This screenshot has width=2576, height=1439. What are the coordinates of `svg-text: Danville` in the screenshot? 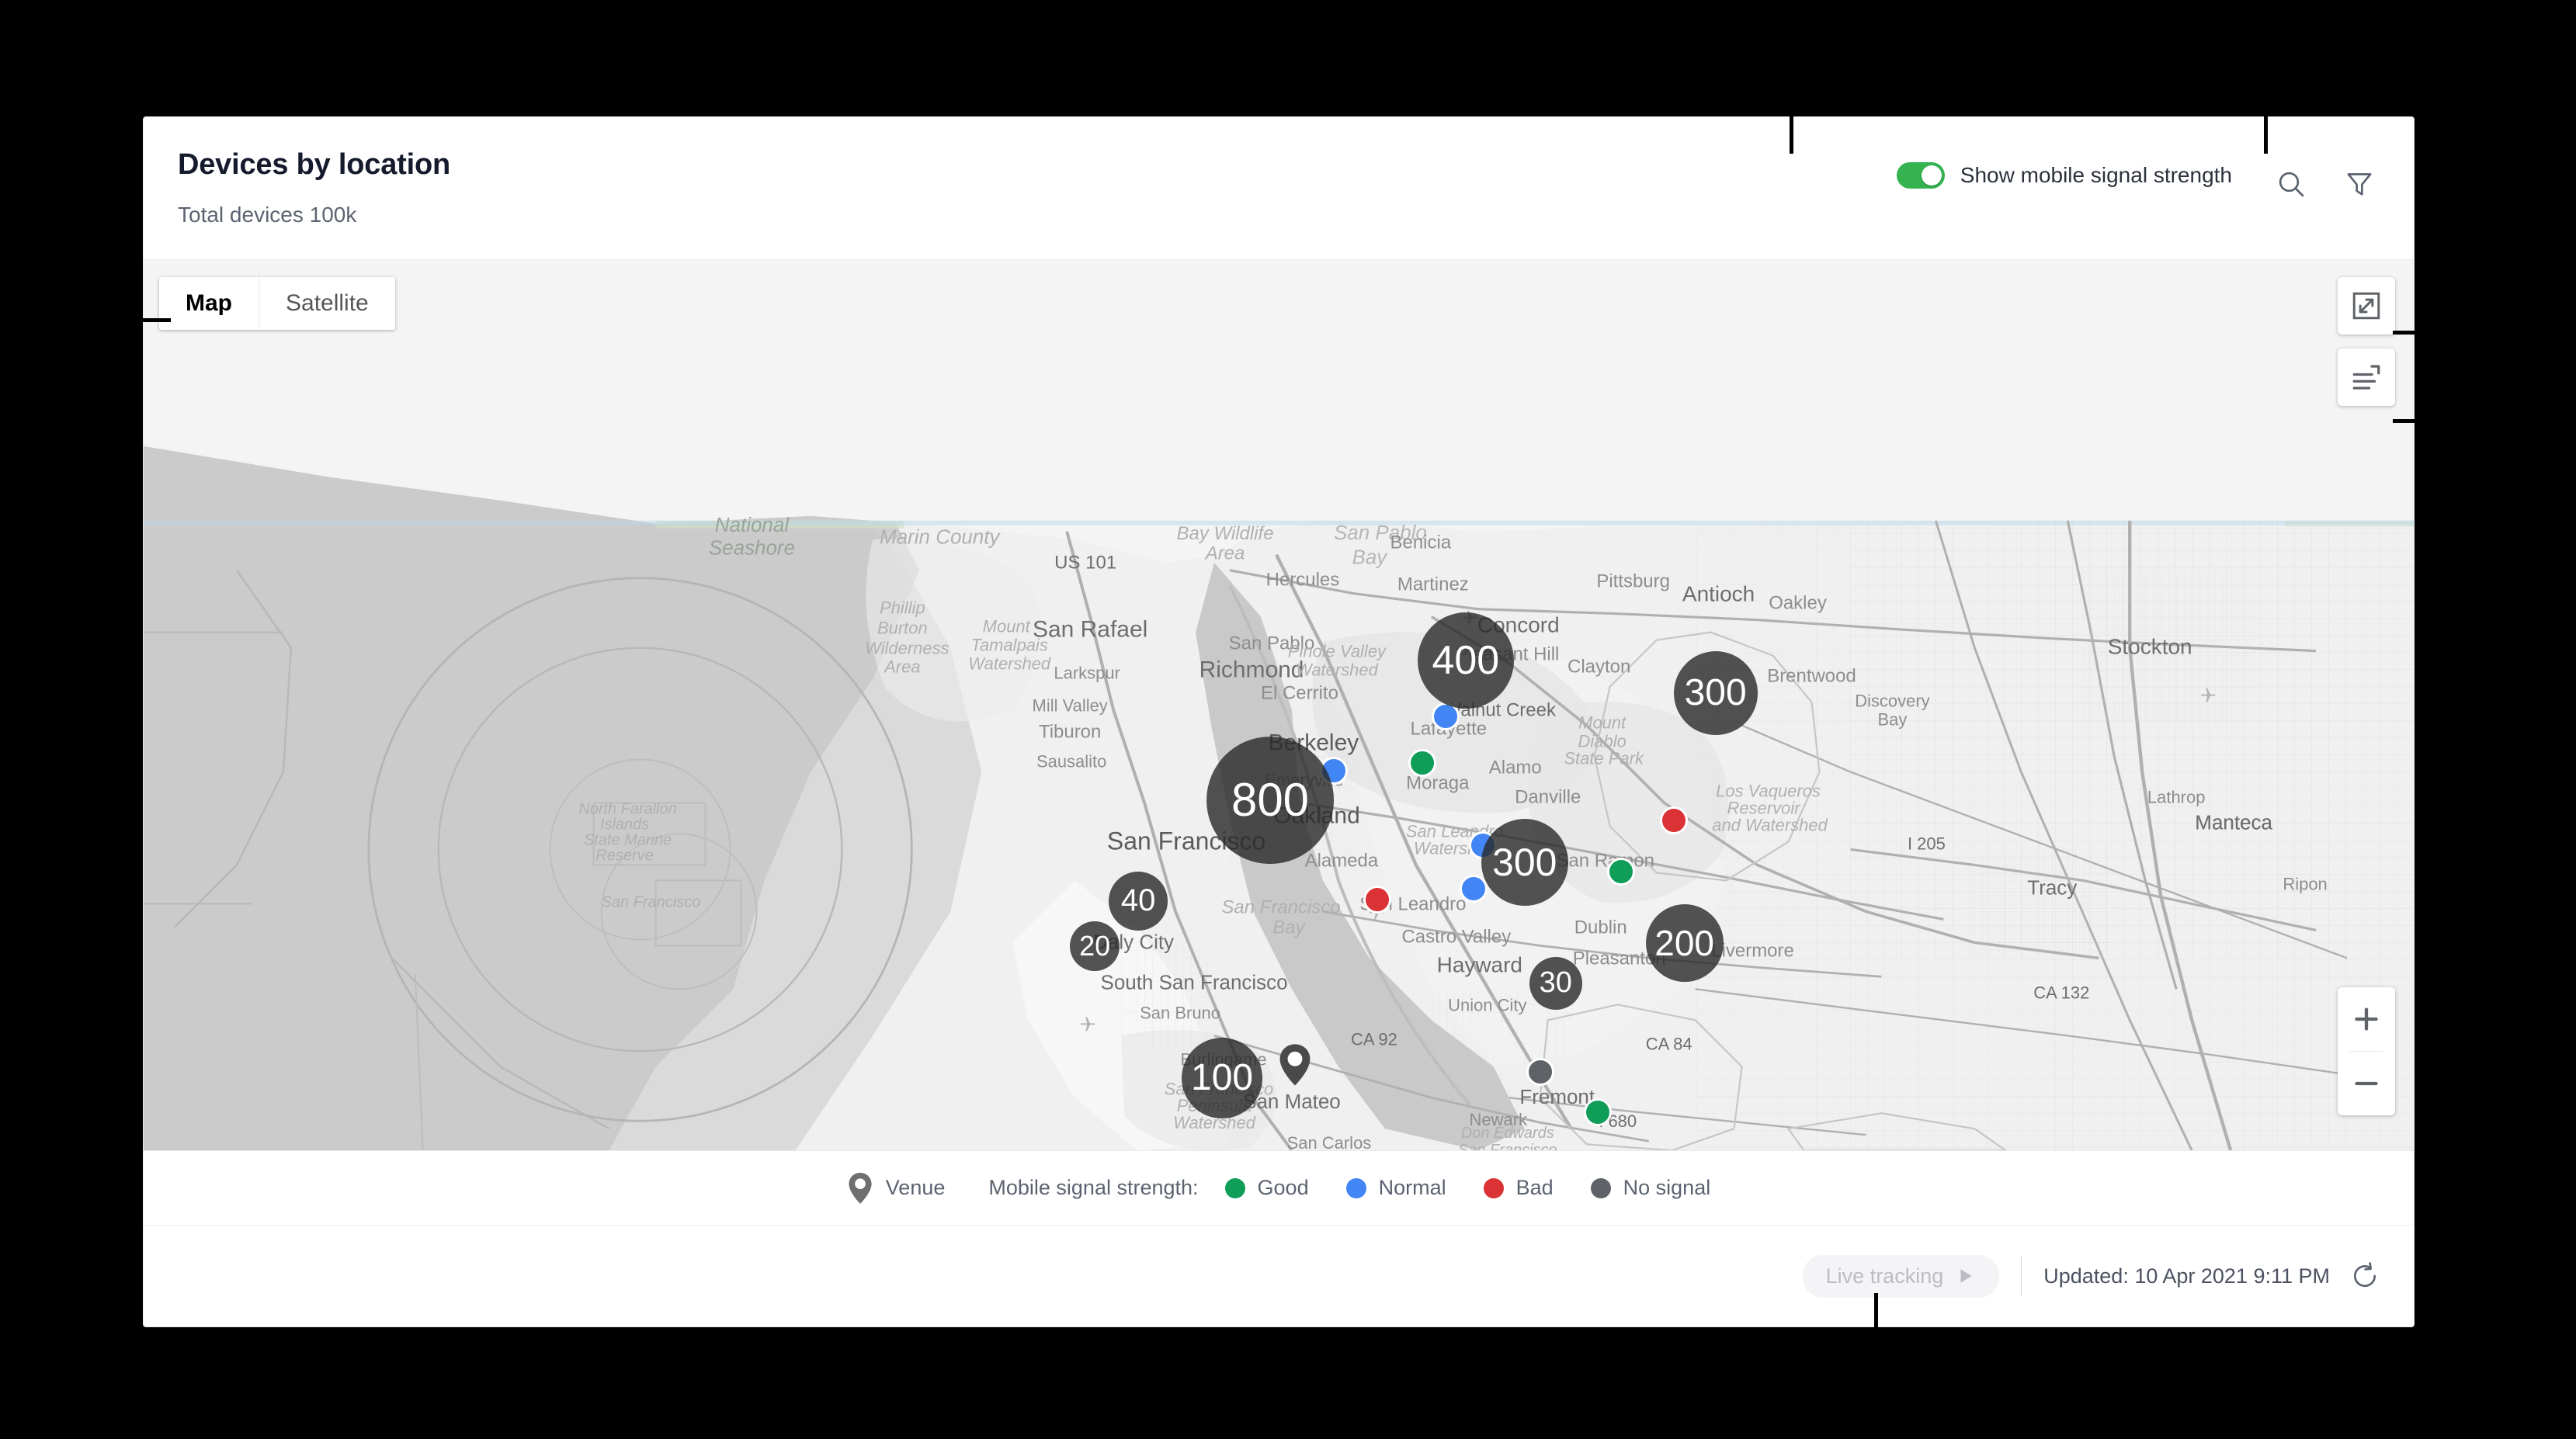 It's located at (1548, 797).